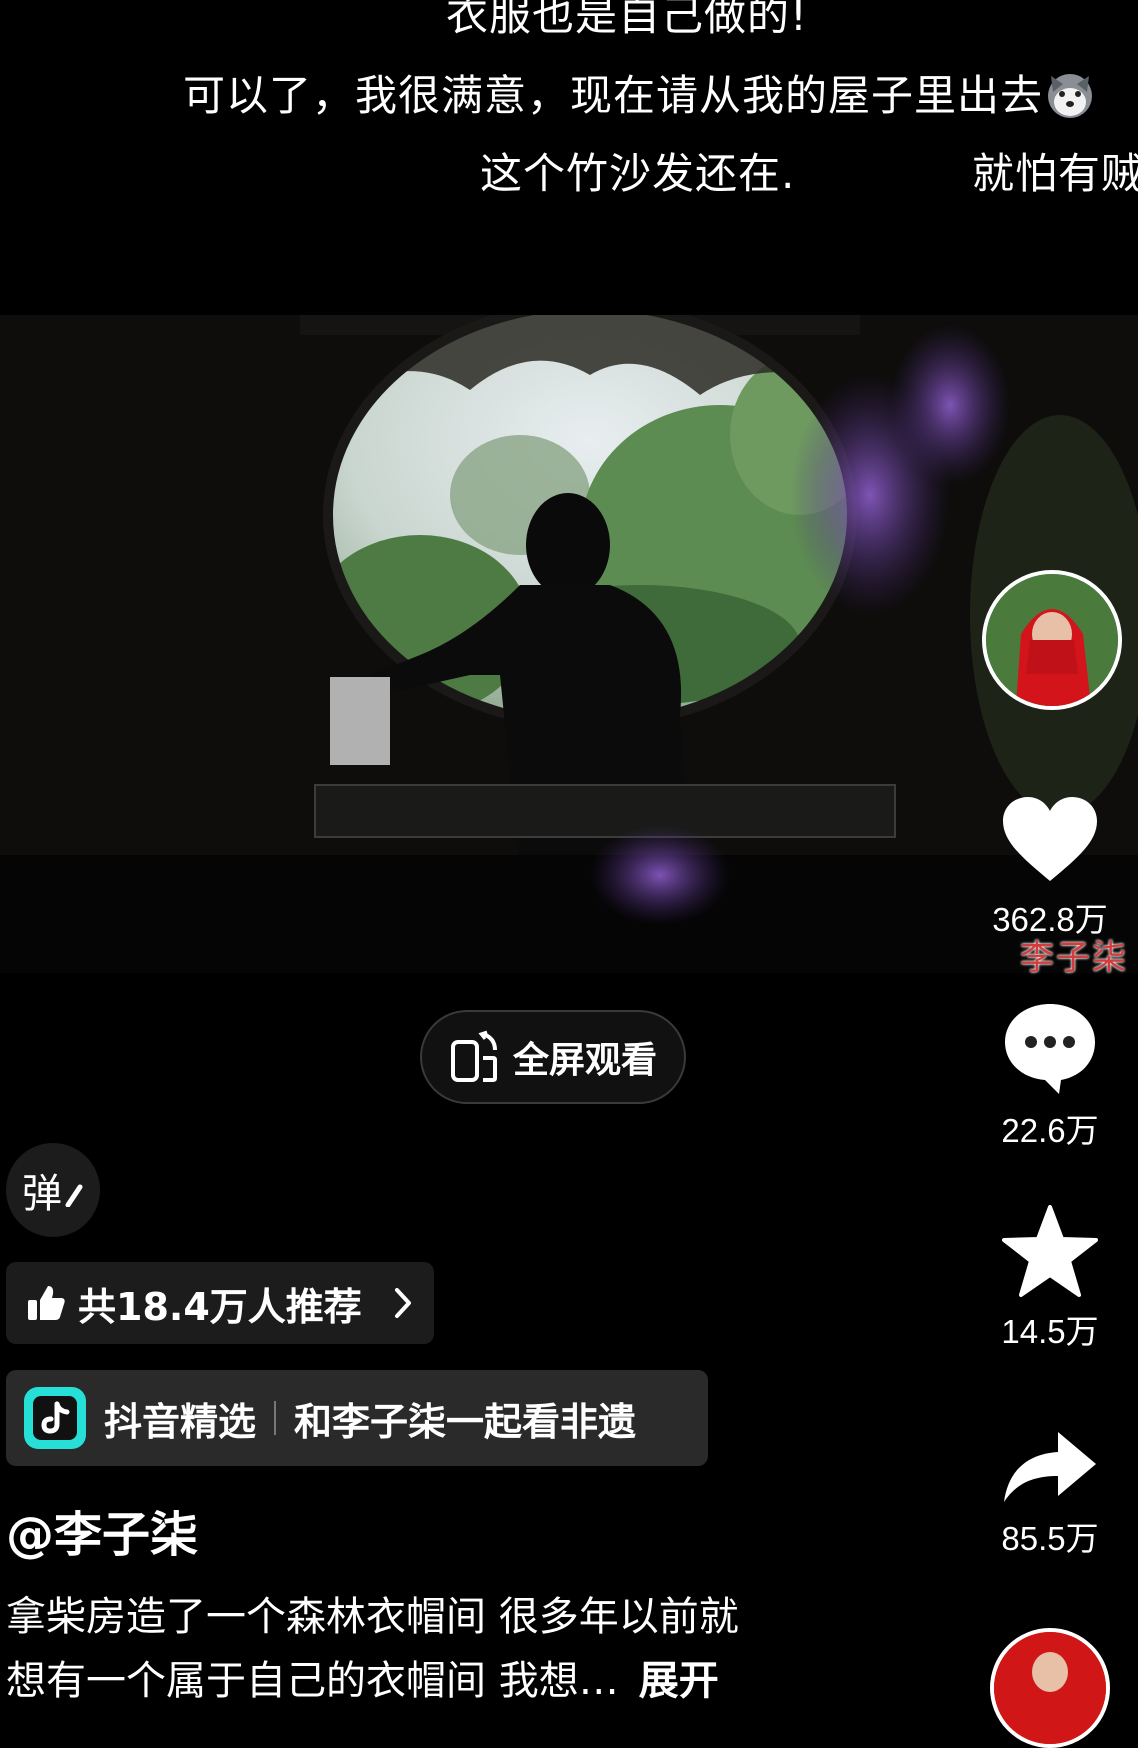 The image size is (1138, 1748). I want to click on danmaku-comment: 这个竹沙发还在., so click(638, 173).